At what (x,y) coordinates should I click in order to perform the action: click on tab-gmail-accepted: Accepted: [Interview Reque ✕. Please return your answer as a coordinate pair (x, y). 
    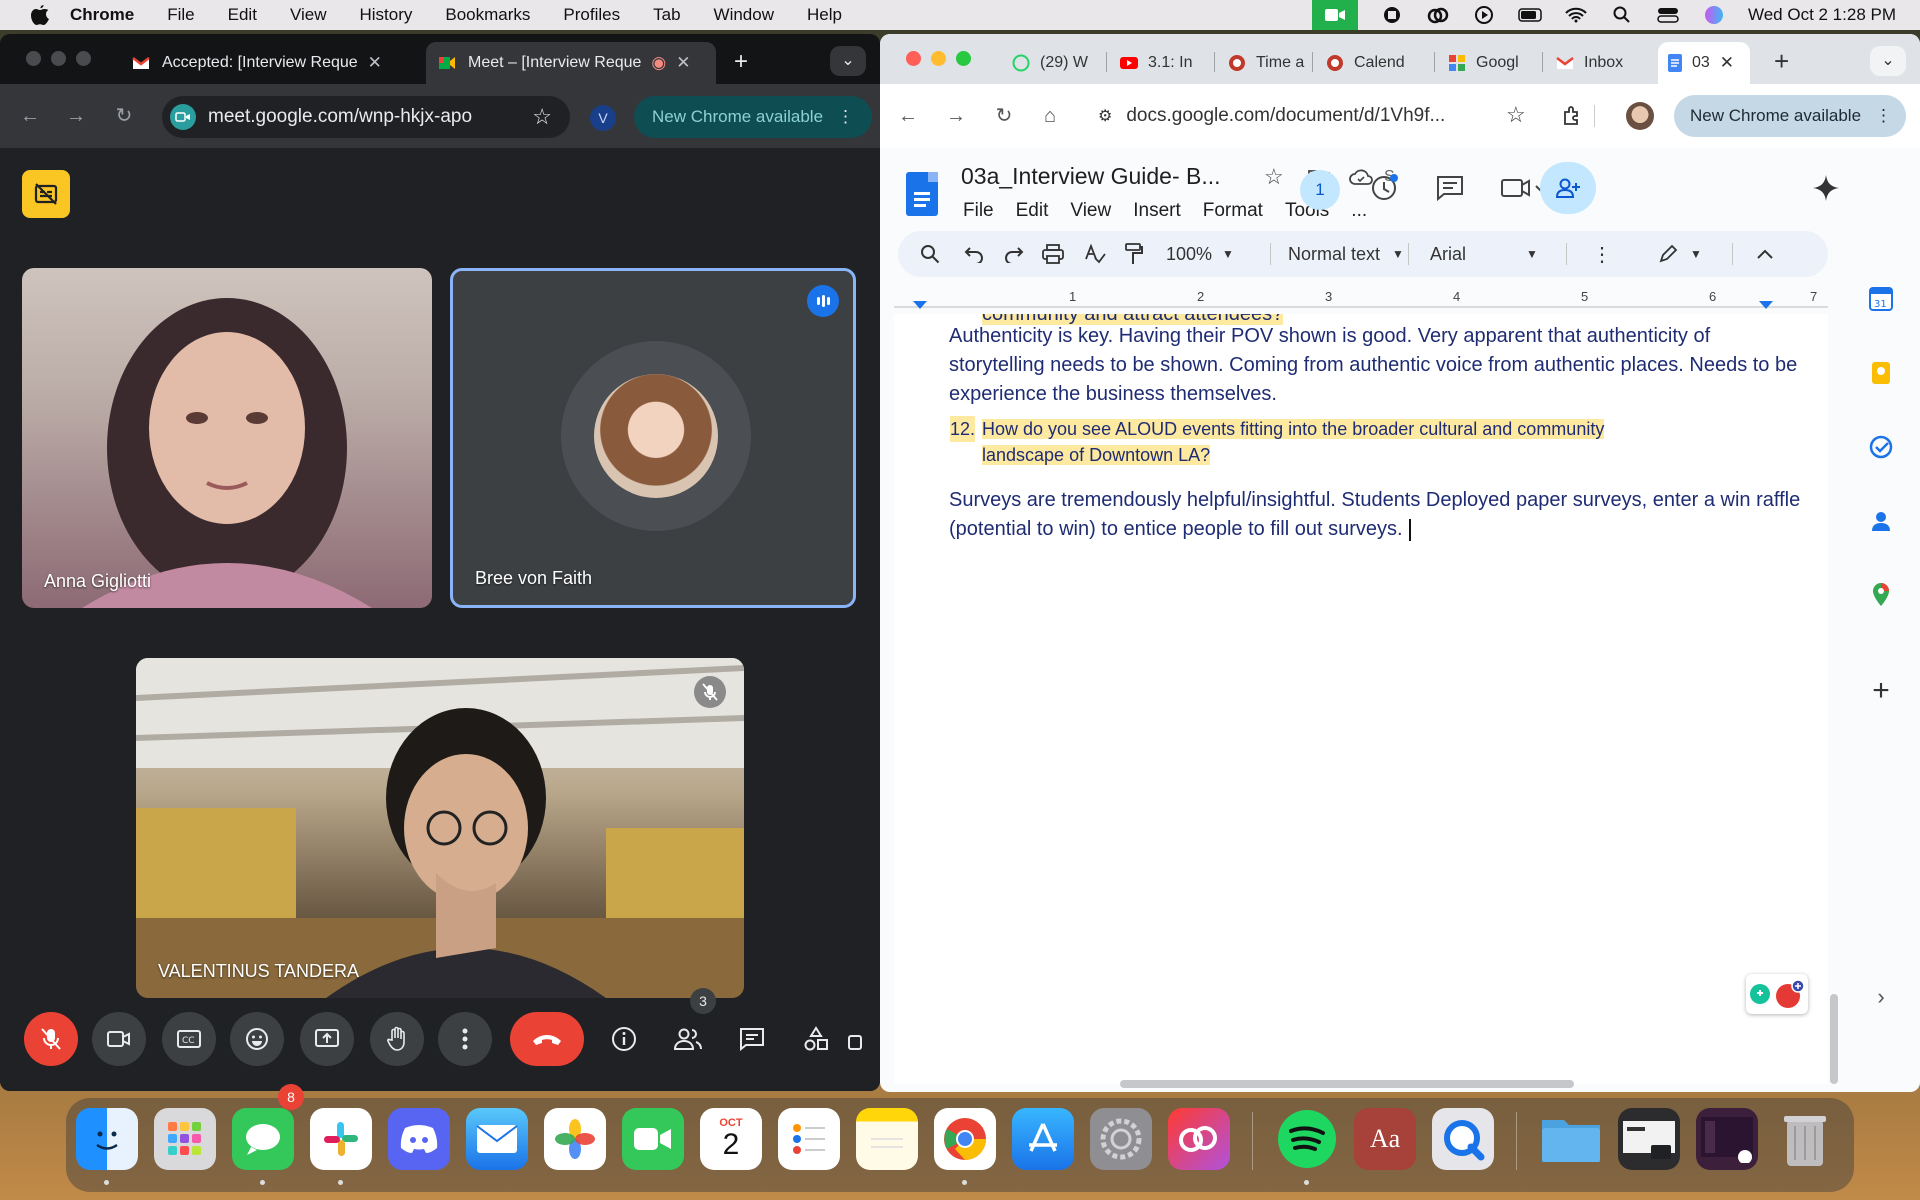
    Looking at the image, I should click on (265, 63).